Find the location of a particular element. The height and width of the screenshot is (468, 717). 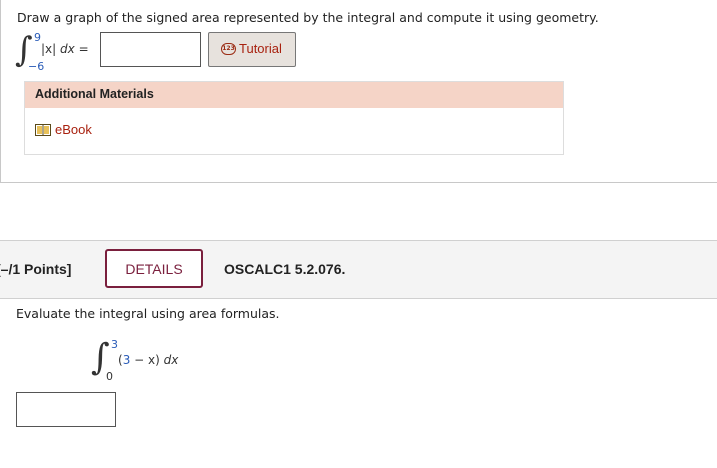

upper-limit-2: 3 is located at coordinates (114, 344).